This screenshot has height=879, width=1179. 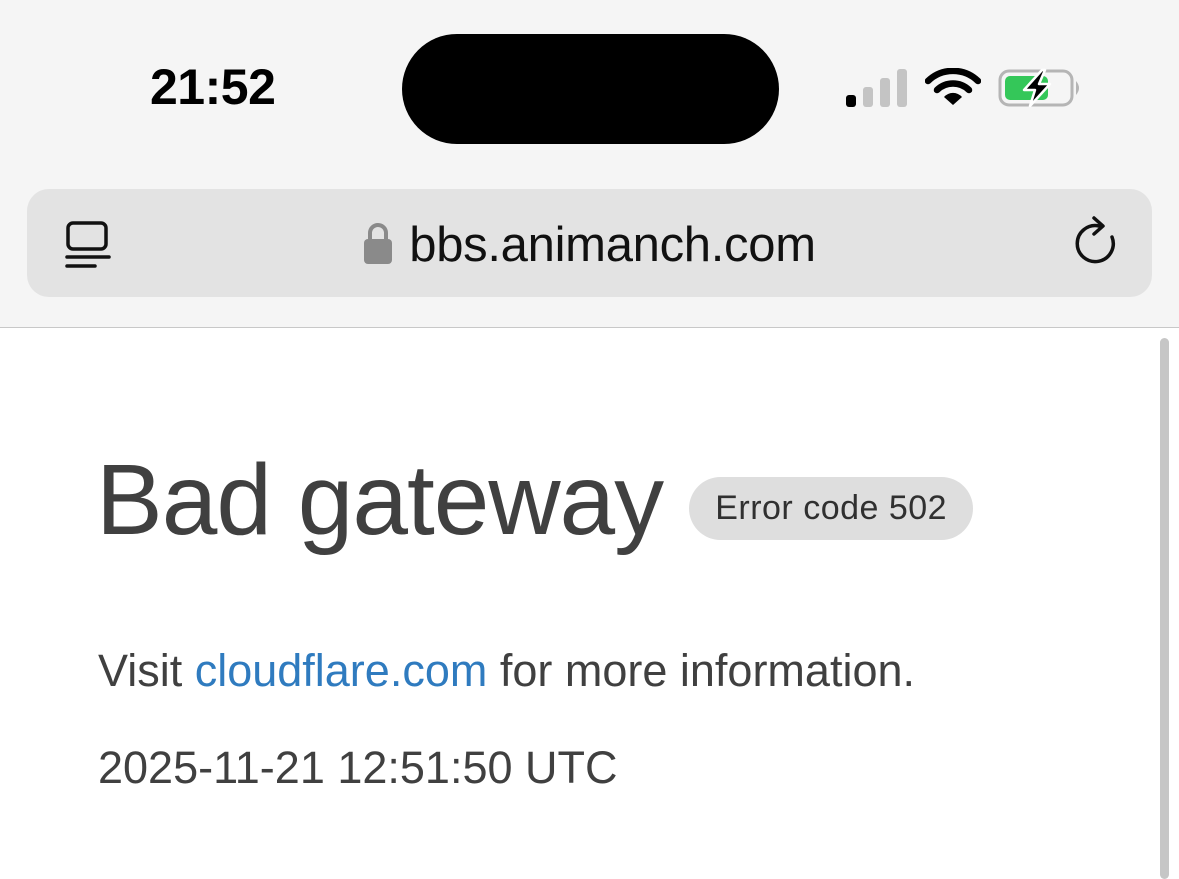 What do you see at coordinates (1098, 243) in the screenshot?
I see `reload-icon` at bounding box center [1098, 243].